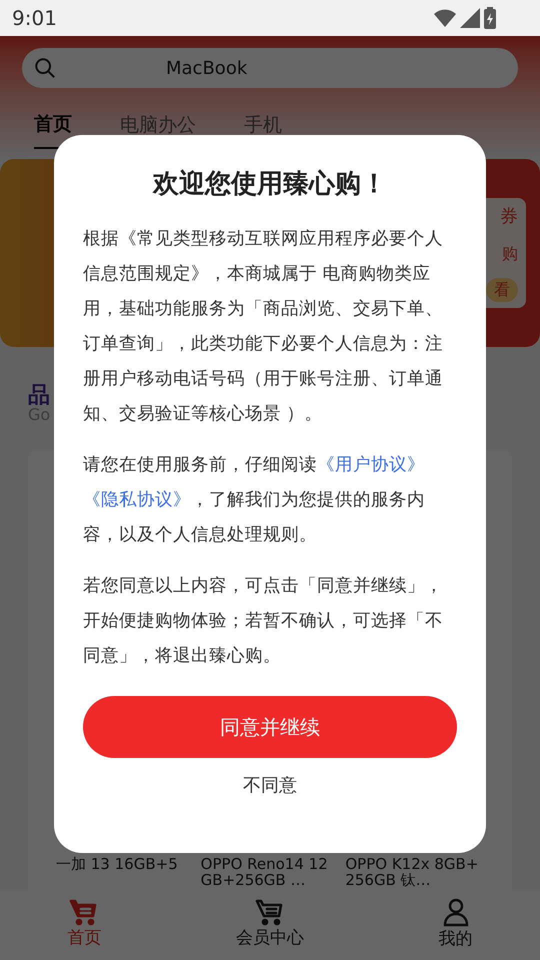 This screenshot has width=540, height=960. I want to click on nav-tab: 首页, so click(84, 925).